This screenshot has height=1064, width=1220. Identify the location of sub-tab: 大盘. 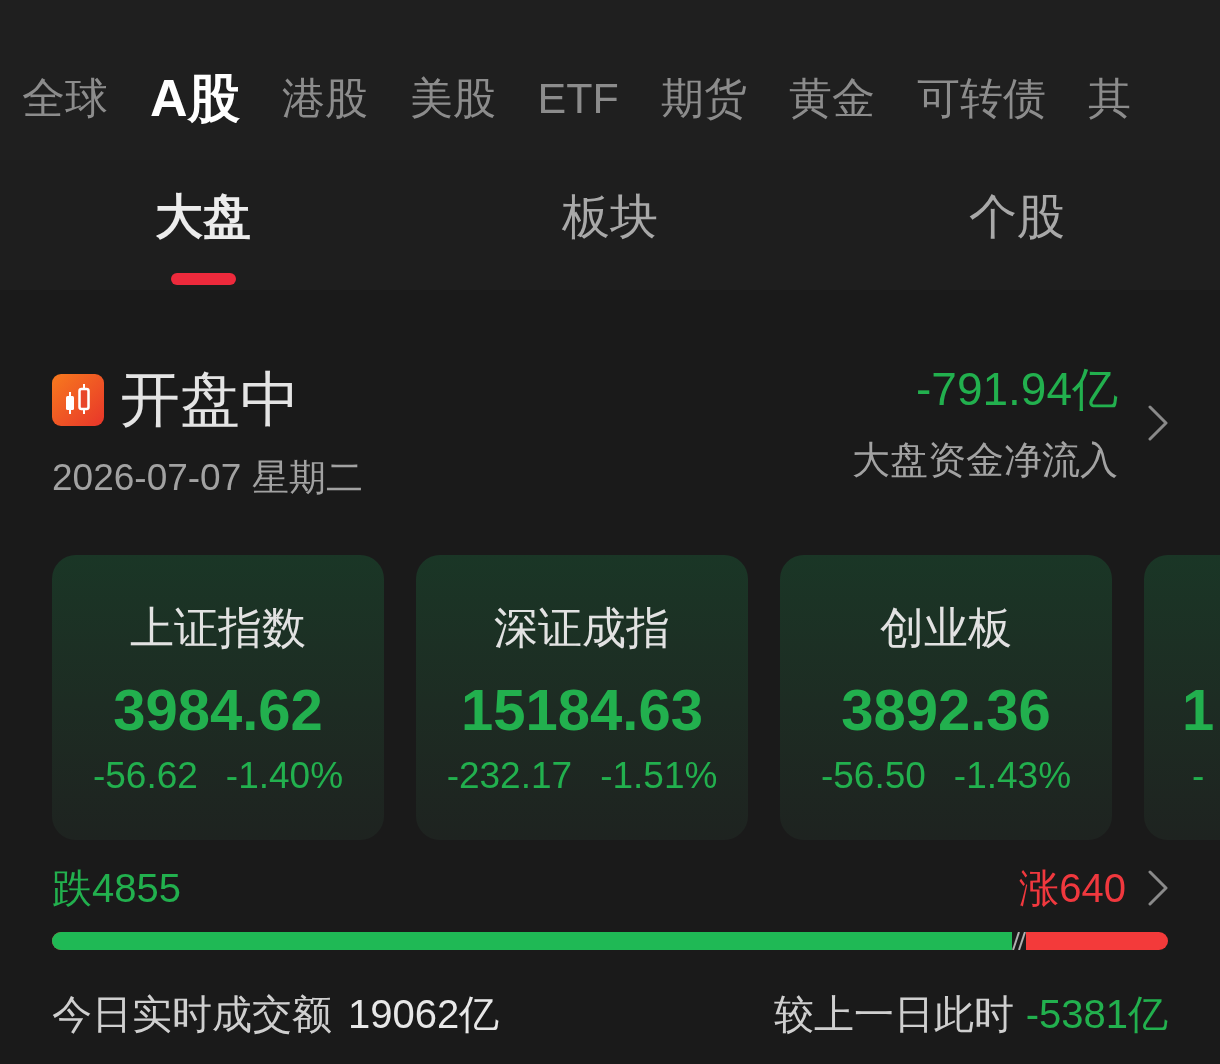
(203, 237).